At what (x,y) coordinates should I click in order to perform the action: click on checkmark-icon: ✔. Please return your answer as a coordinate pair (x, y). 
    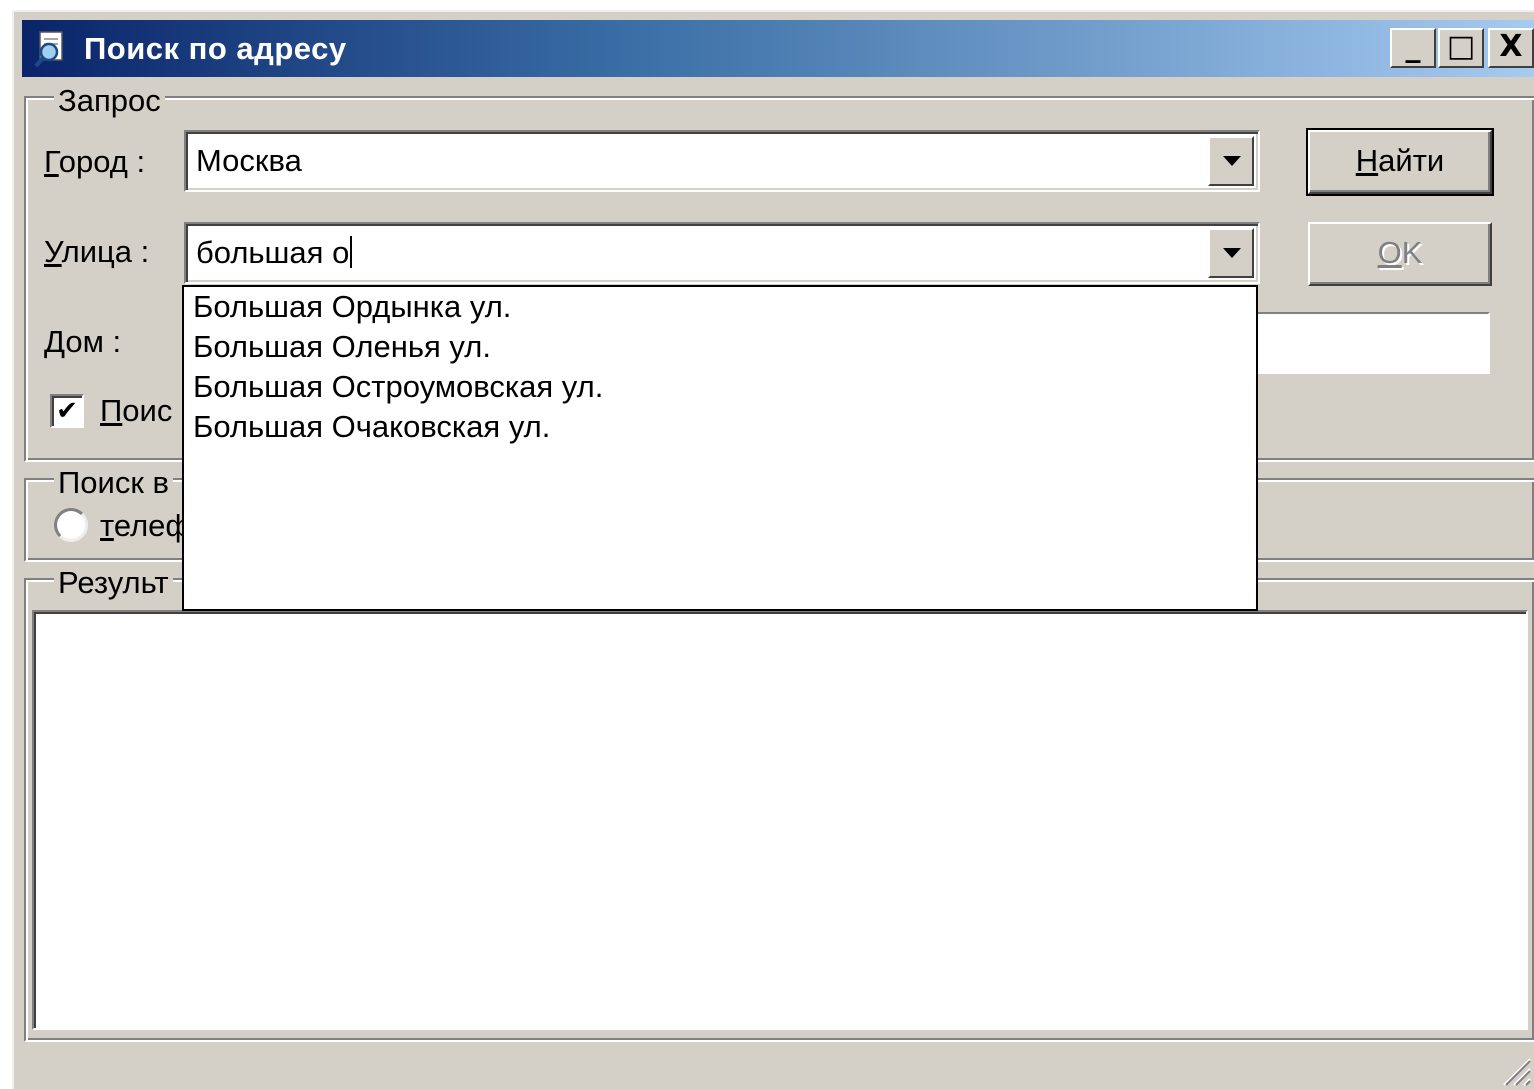
    Looking at the image, I should click on (67, 410).